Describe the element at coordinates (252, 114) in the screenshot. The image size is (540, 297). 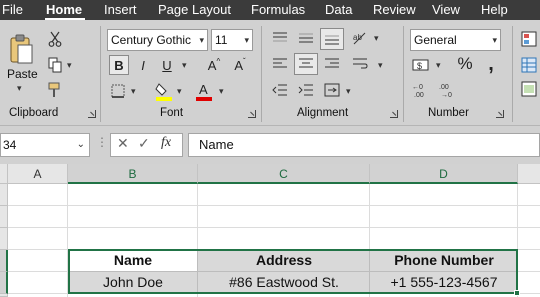
I see `font-launcher-icon` at that location.